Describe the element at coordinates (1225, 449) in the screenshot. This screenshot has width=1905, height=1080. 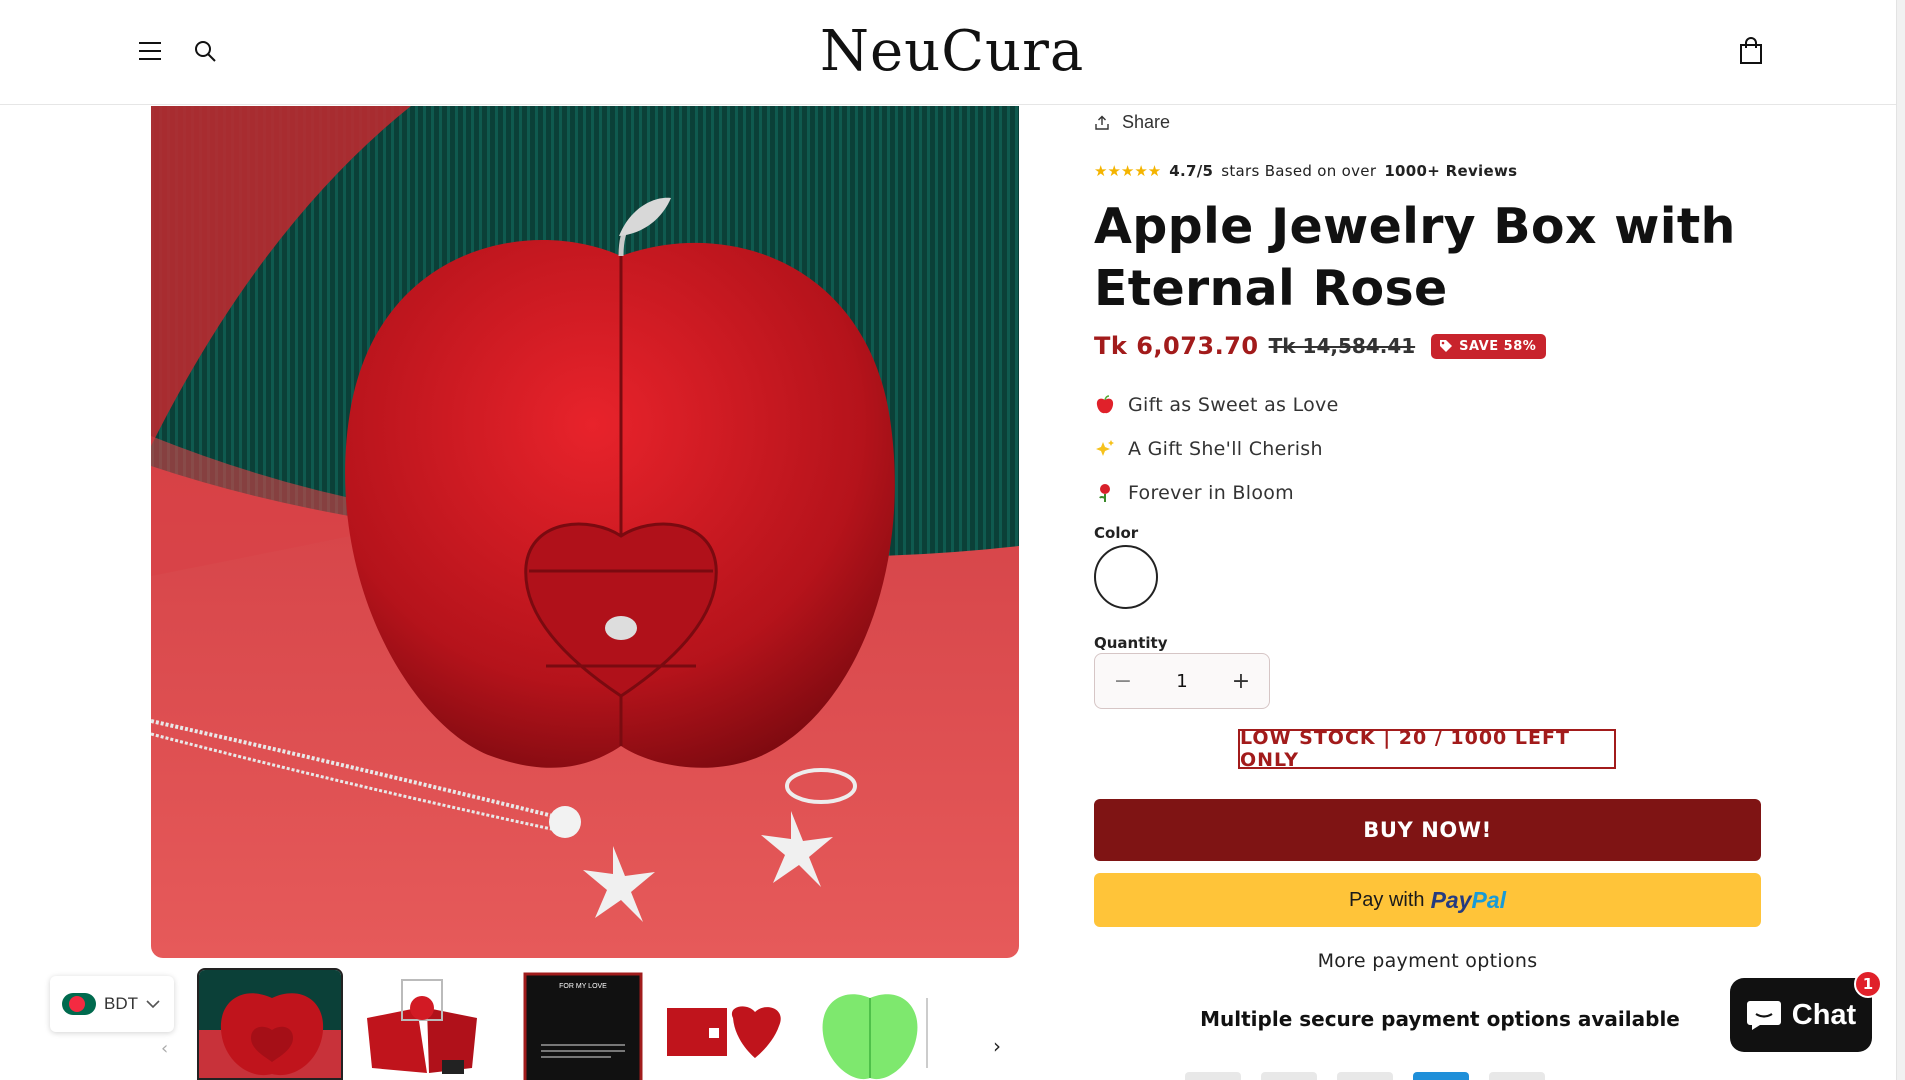
I see `feature-text: A Gift She'll Cherish` at that location.